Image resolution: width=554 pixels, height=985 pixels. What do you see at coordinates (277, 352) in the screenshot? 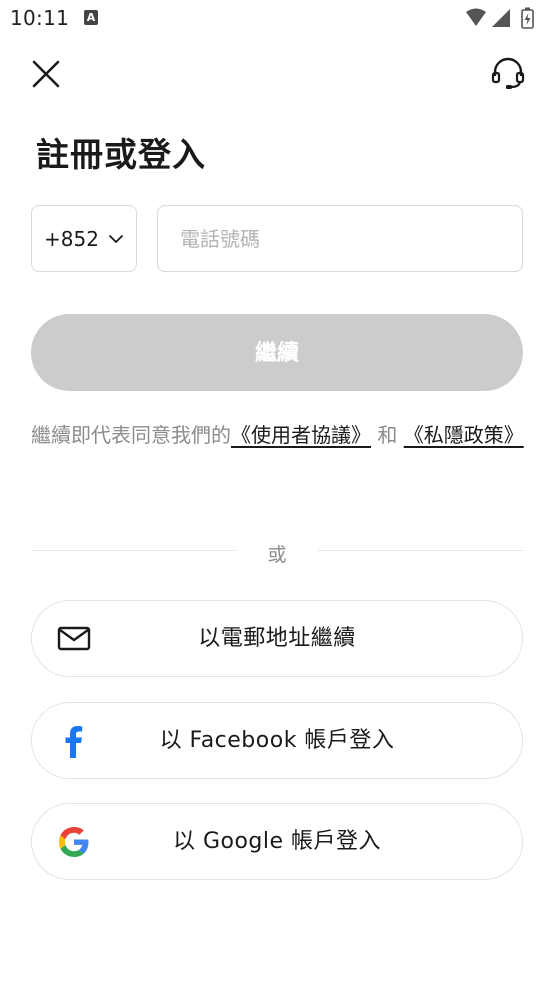
I see `continue-button: 繼續` at bounding box center [277, 352].